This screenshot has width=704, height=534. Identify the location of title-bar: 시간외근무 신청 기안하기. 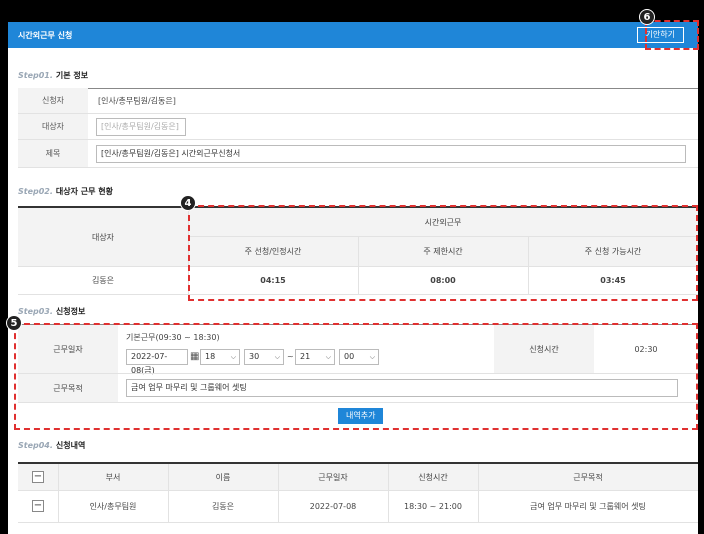
(353, 35).